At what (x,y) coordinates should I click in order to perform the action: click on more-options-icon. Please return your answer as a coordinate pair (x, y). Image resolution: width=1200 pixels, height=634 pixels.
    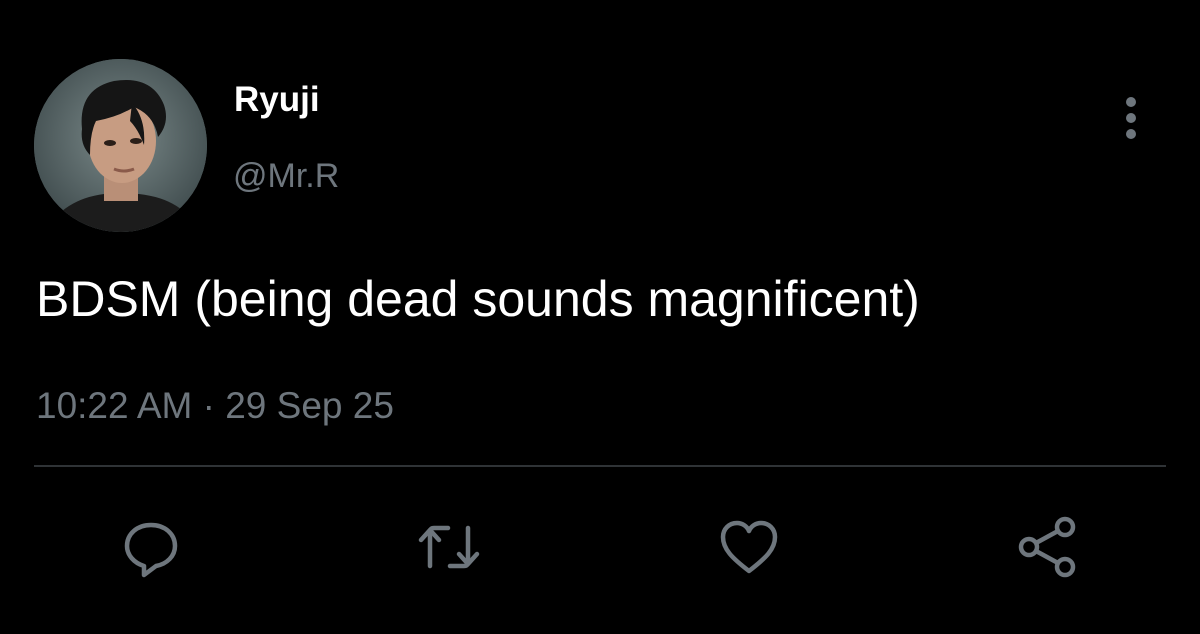
    Looking at the image, I should click on (1131, 118).